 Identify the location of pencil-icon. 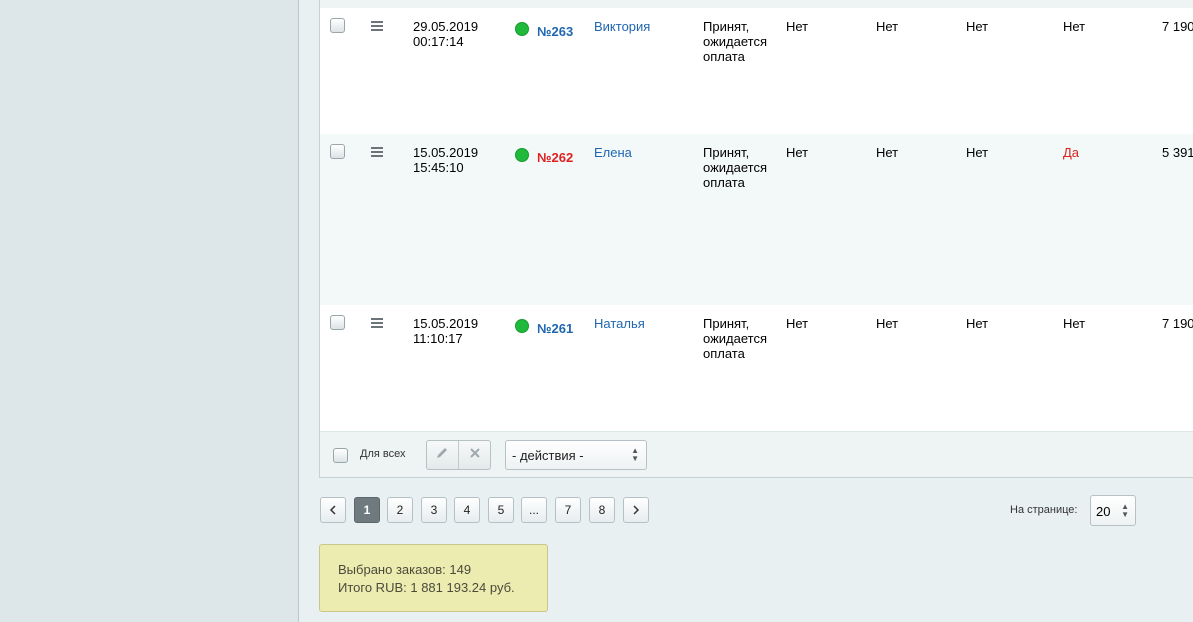
(442, 454).